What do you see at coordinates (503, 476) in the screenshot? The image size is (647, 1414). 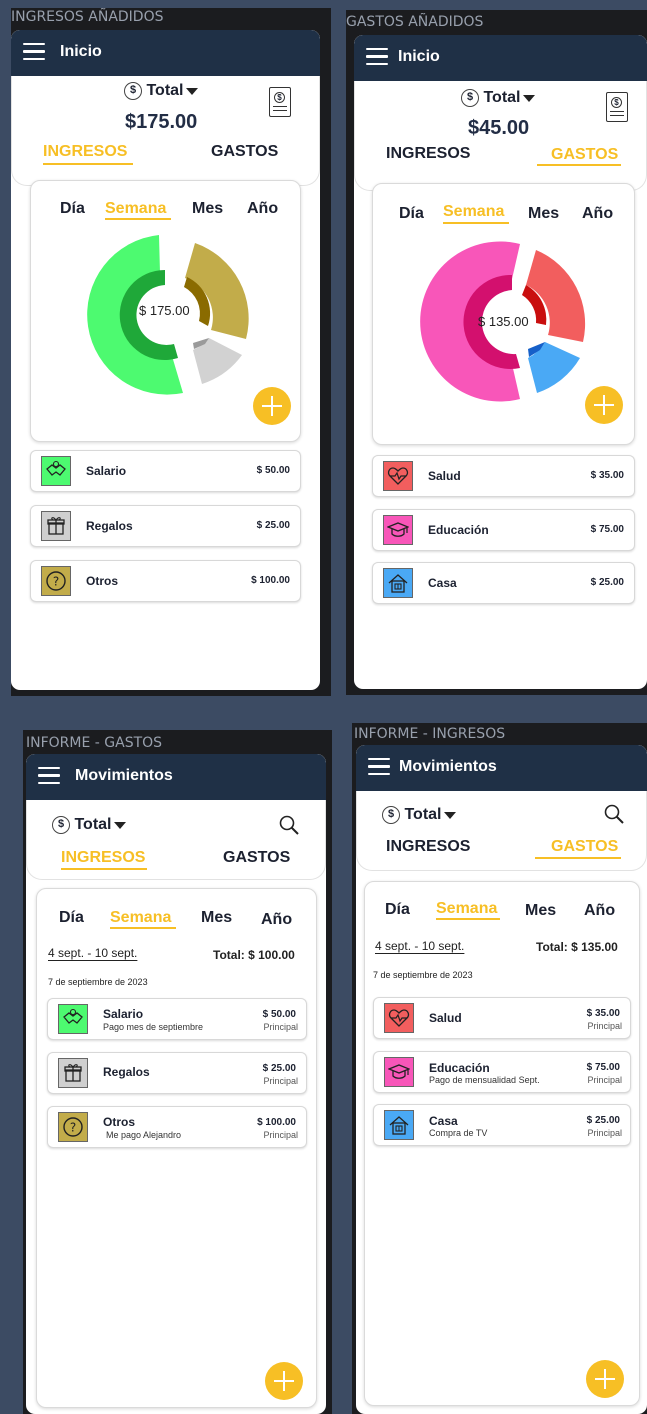 I see `list-item: Salud $ 35.00` at bounding box center [503, 476].